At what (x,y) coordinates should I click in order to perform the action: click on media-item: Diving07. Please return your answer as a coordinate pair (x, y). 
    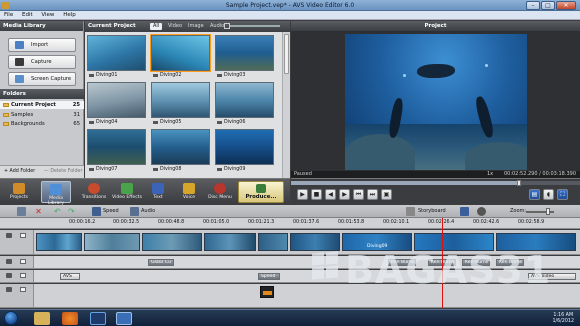
    Looking at the image, I should click on (116, 151).